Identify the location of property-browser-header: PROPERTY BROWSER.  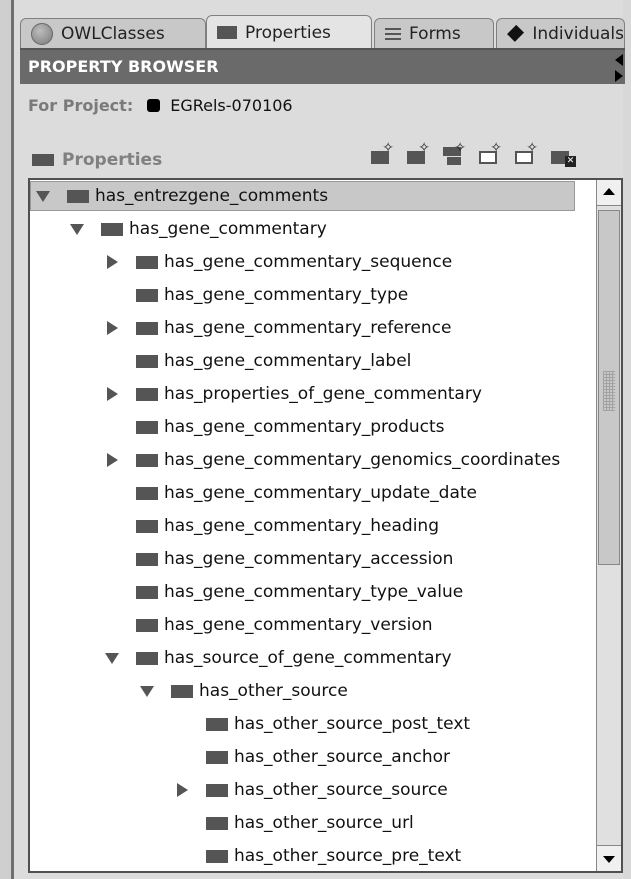
(322, 66).